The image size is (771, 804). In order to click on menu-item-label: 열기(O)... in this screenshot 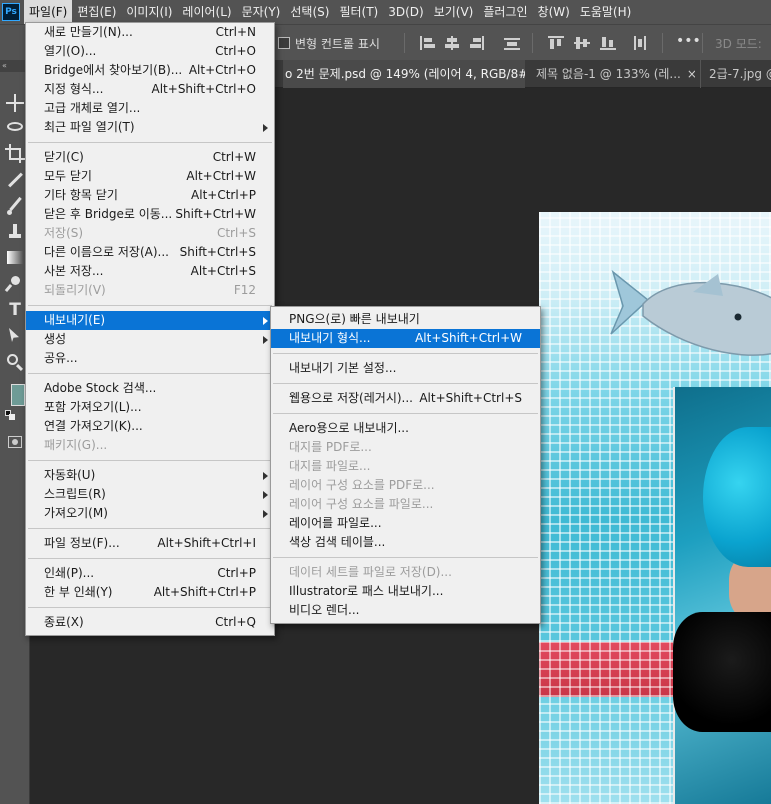, I will do `click(70, 51)`.